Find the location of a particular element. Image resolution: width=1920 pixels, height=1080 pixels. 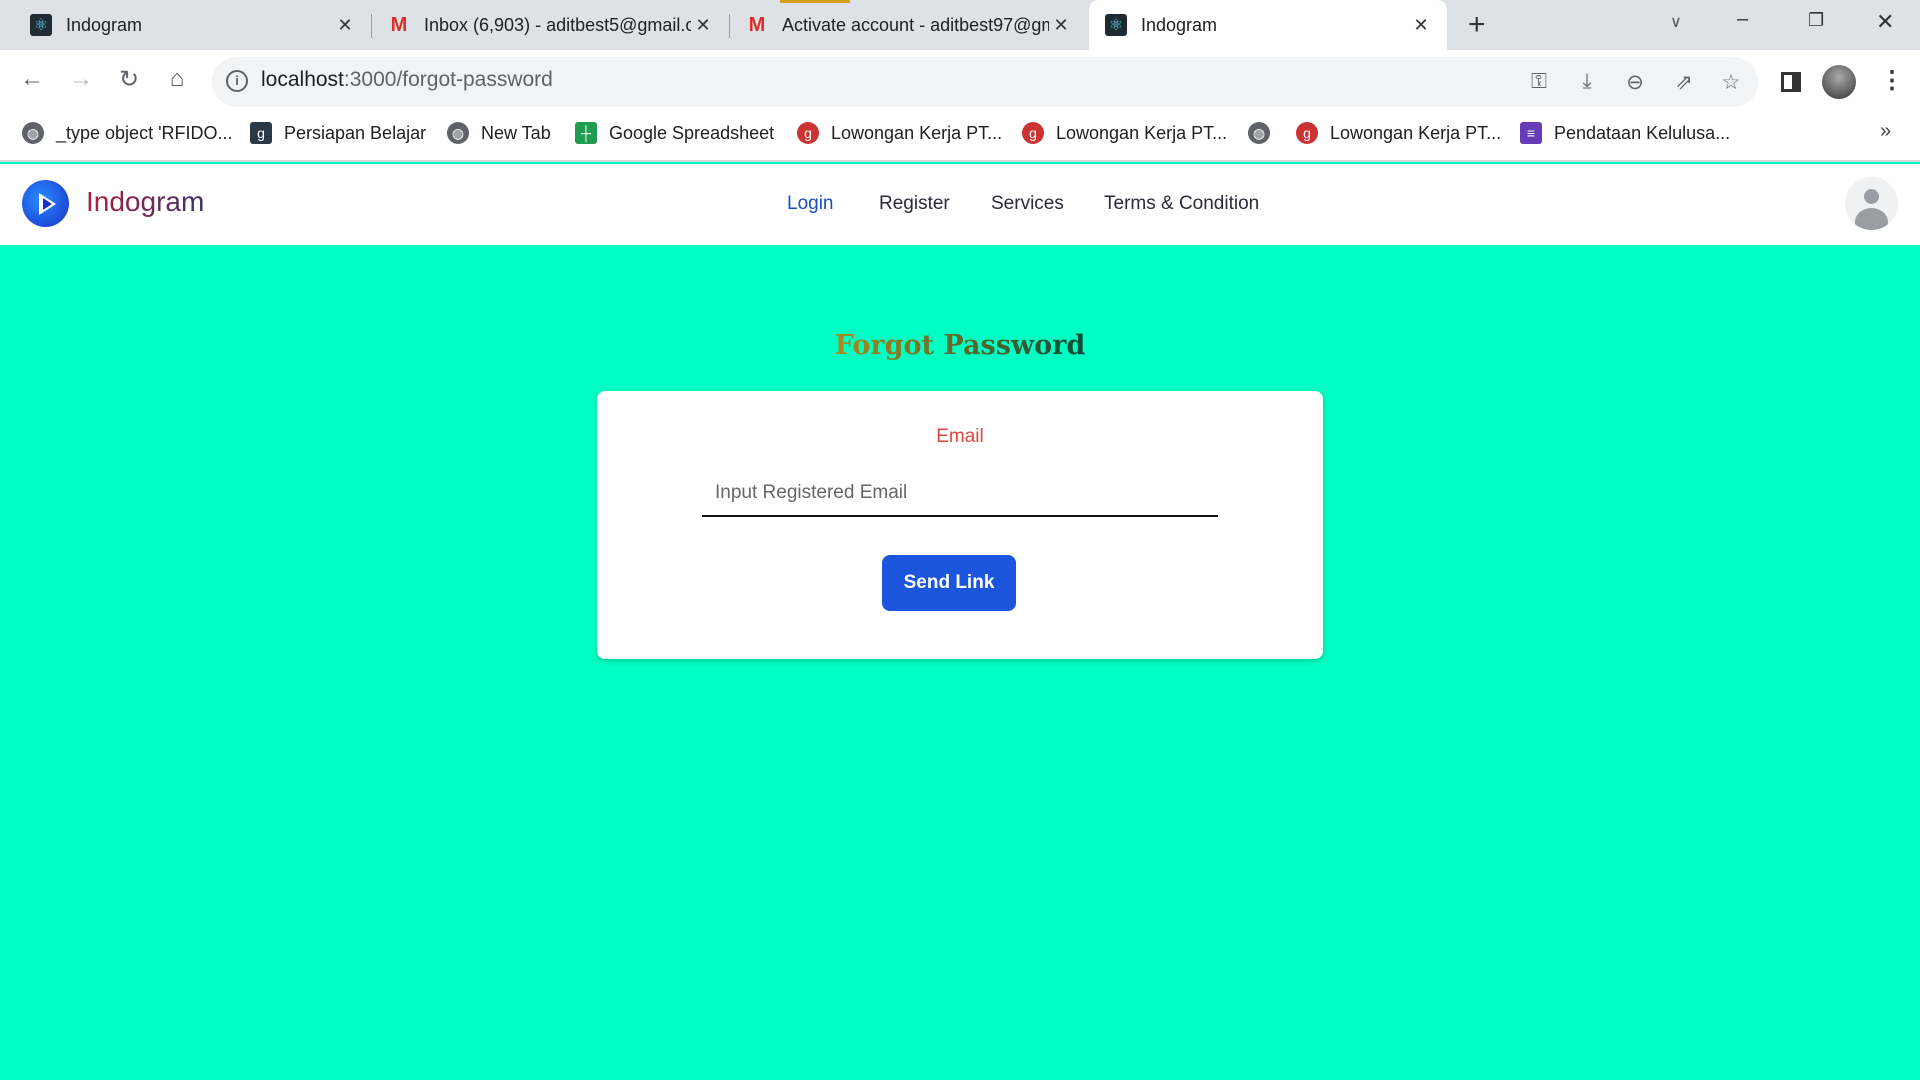

new-tab-button: + is located at coordinates (1477, 25).